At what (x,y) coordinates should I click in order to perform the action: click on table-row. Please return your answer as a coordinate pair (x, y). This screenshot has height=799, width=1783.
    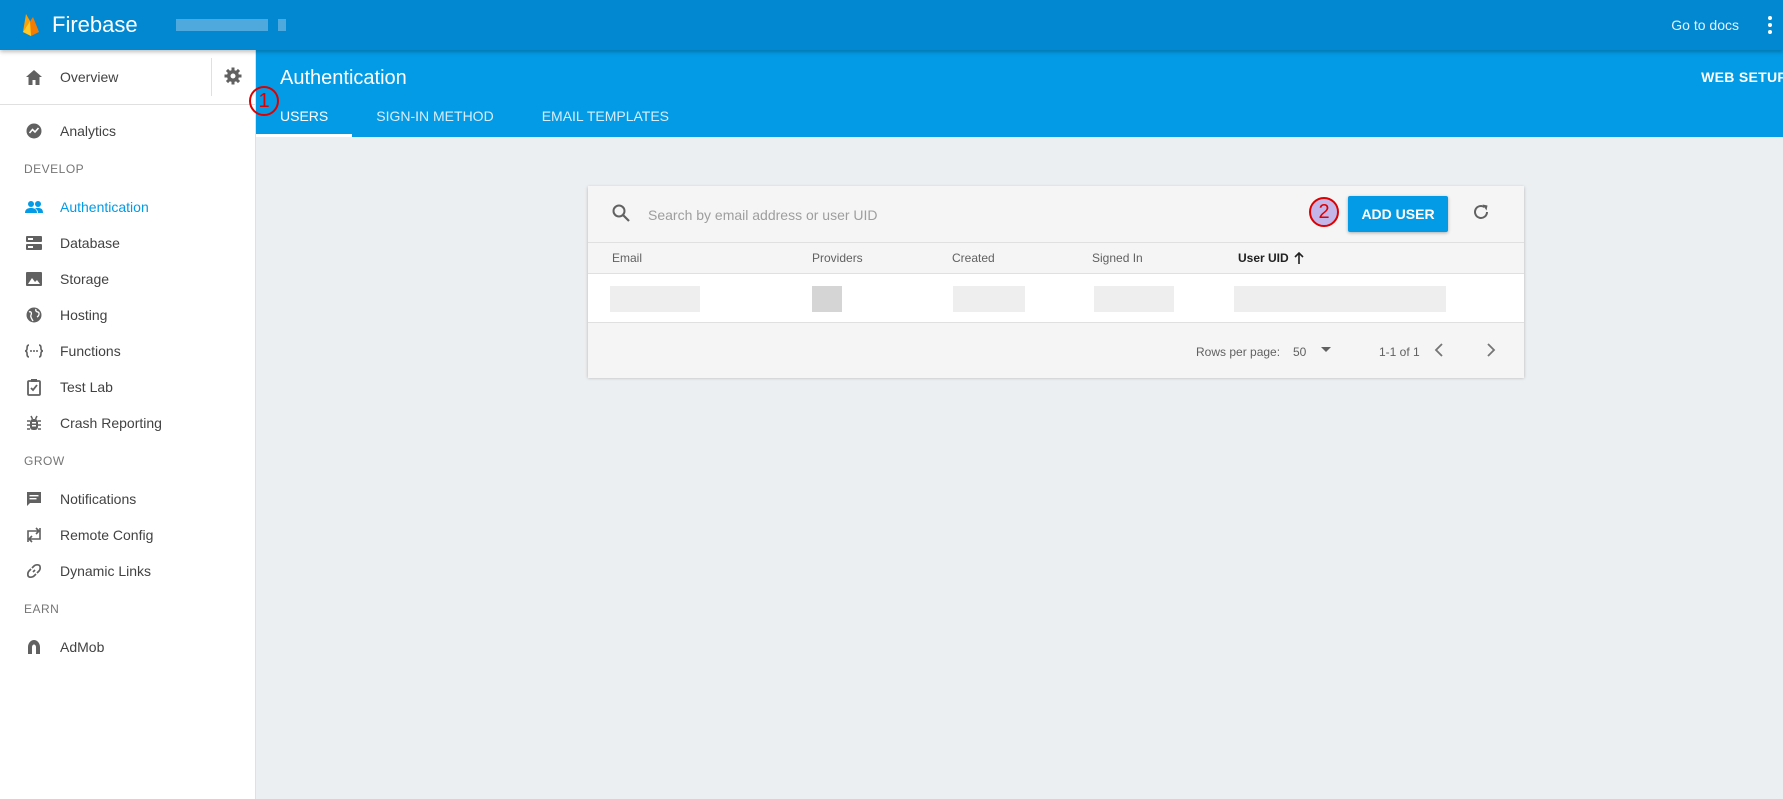
    Looking at the image, I should click on (1056, 298).